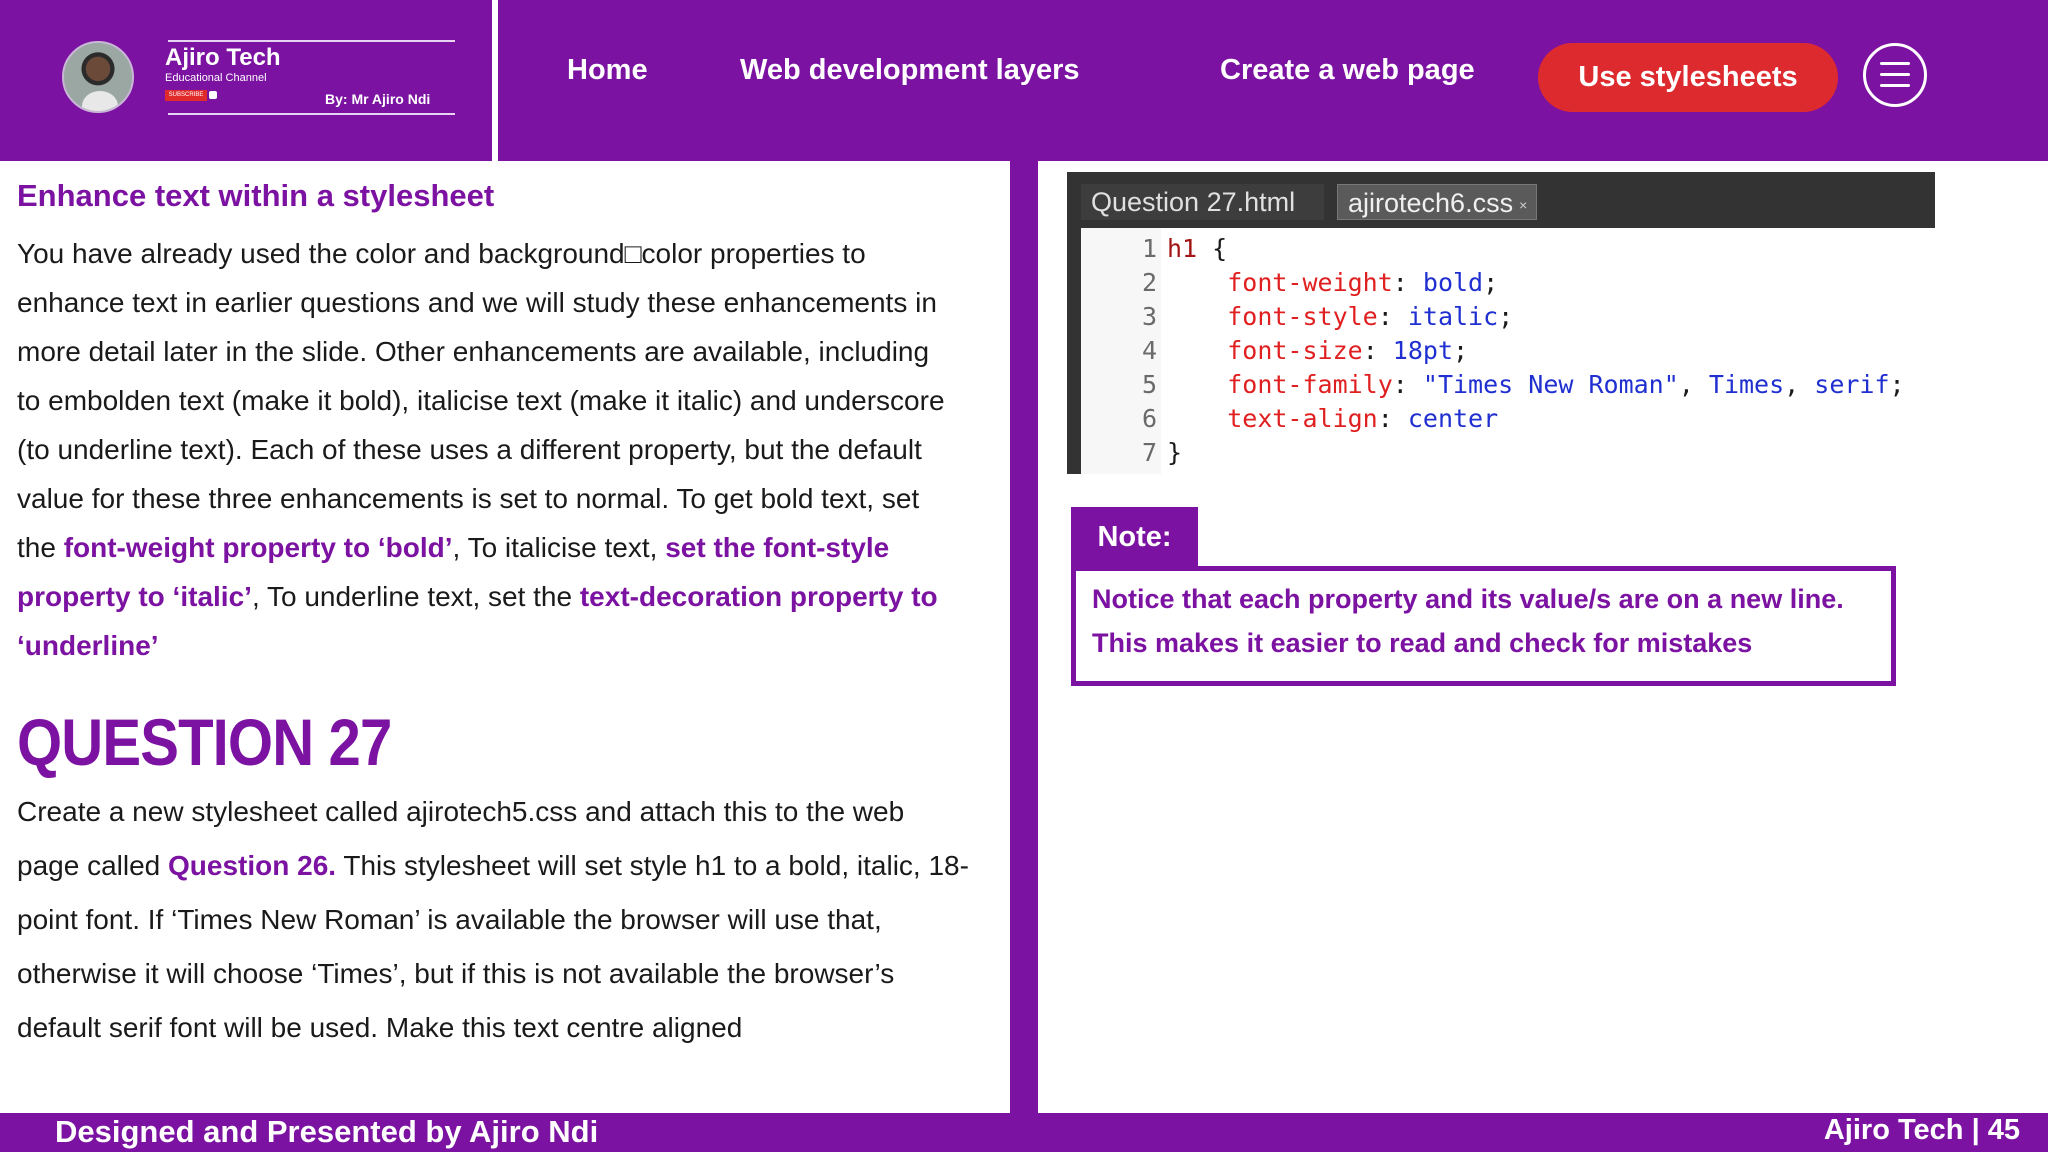 The width and height of the screenshot is (2048, 1152). What do you see at coordinates (1149, 248) in the screenshot?
I see `line-number: 1` at bounding box center [1149, 248].